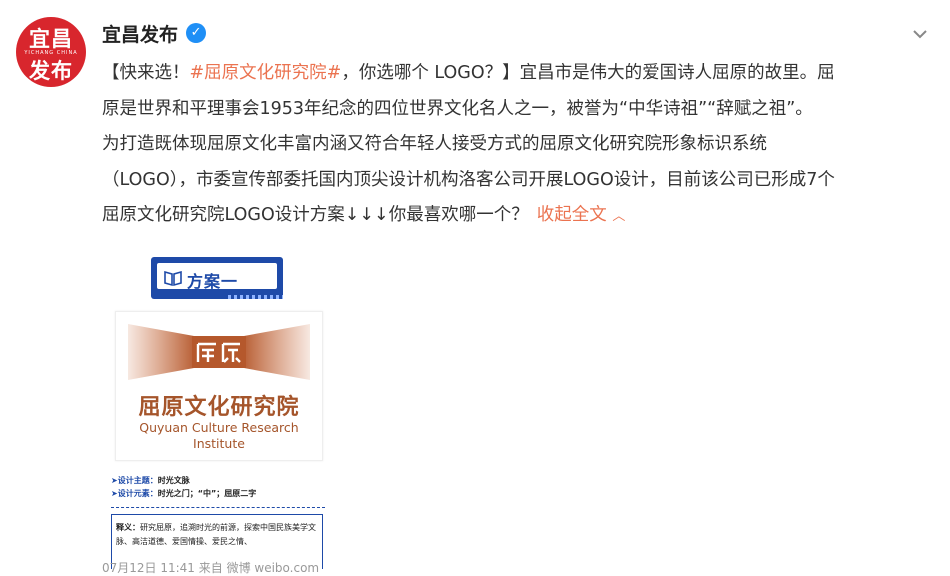  What do you see at coordinates (173, 278) in the screenshot?
I see `book-icon` at bounding box center [173, 278].